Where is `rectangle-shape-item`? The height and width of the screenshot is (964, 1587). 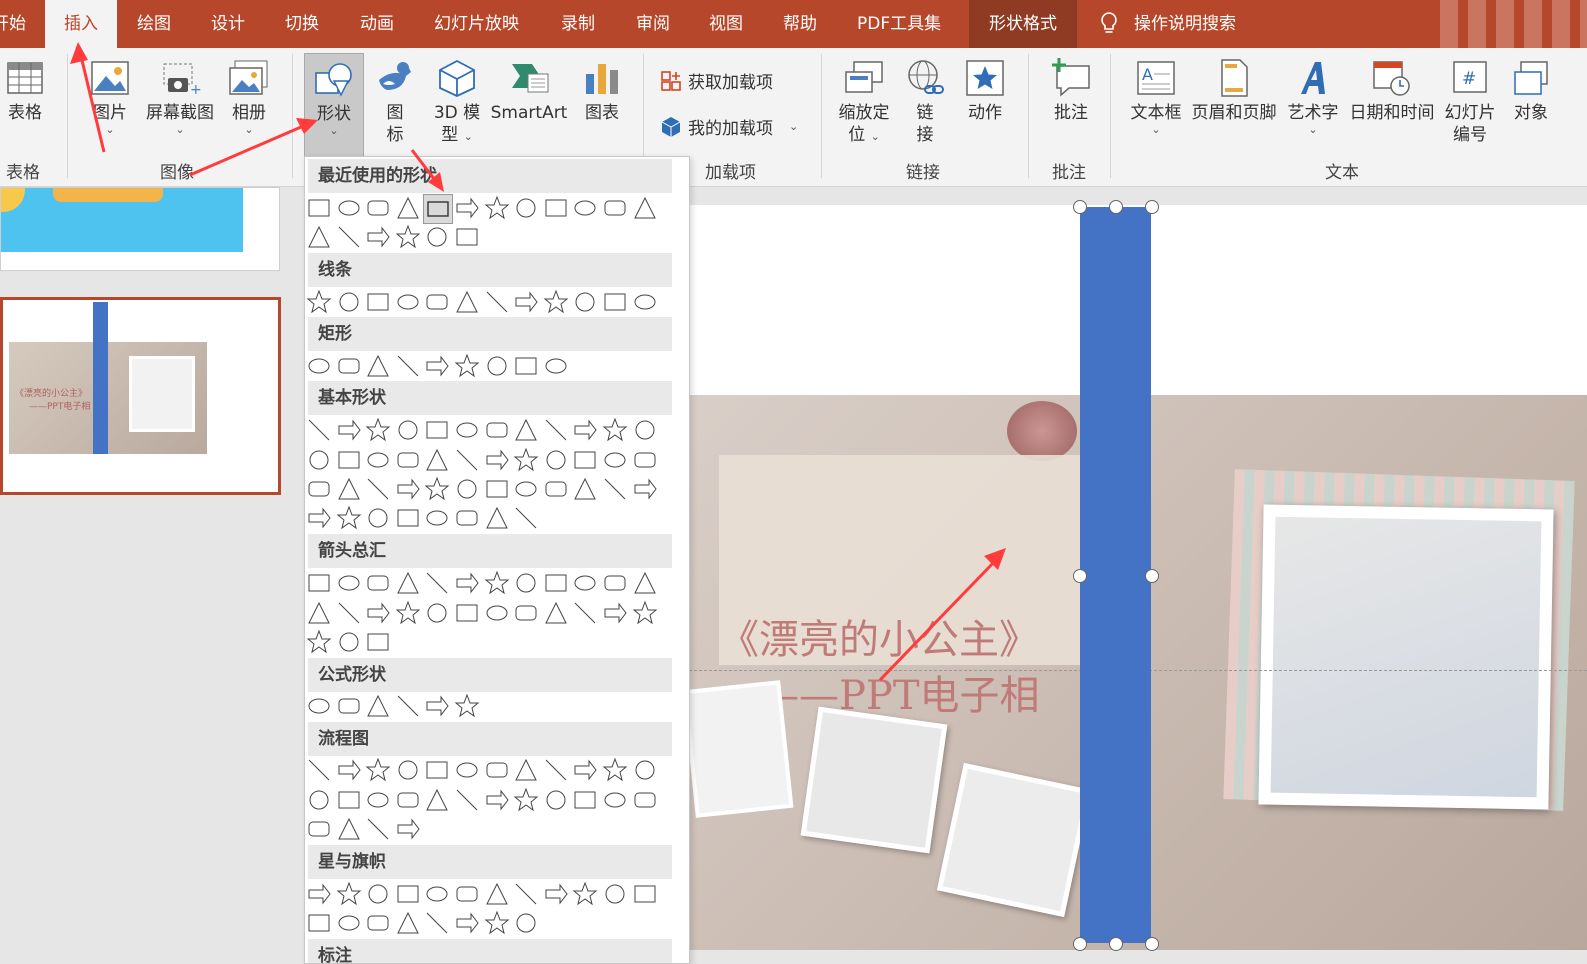
rectangle-shape-item is located at coordinates (438, 209).